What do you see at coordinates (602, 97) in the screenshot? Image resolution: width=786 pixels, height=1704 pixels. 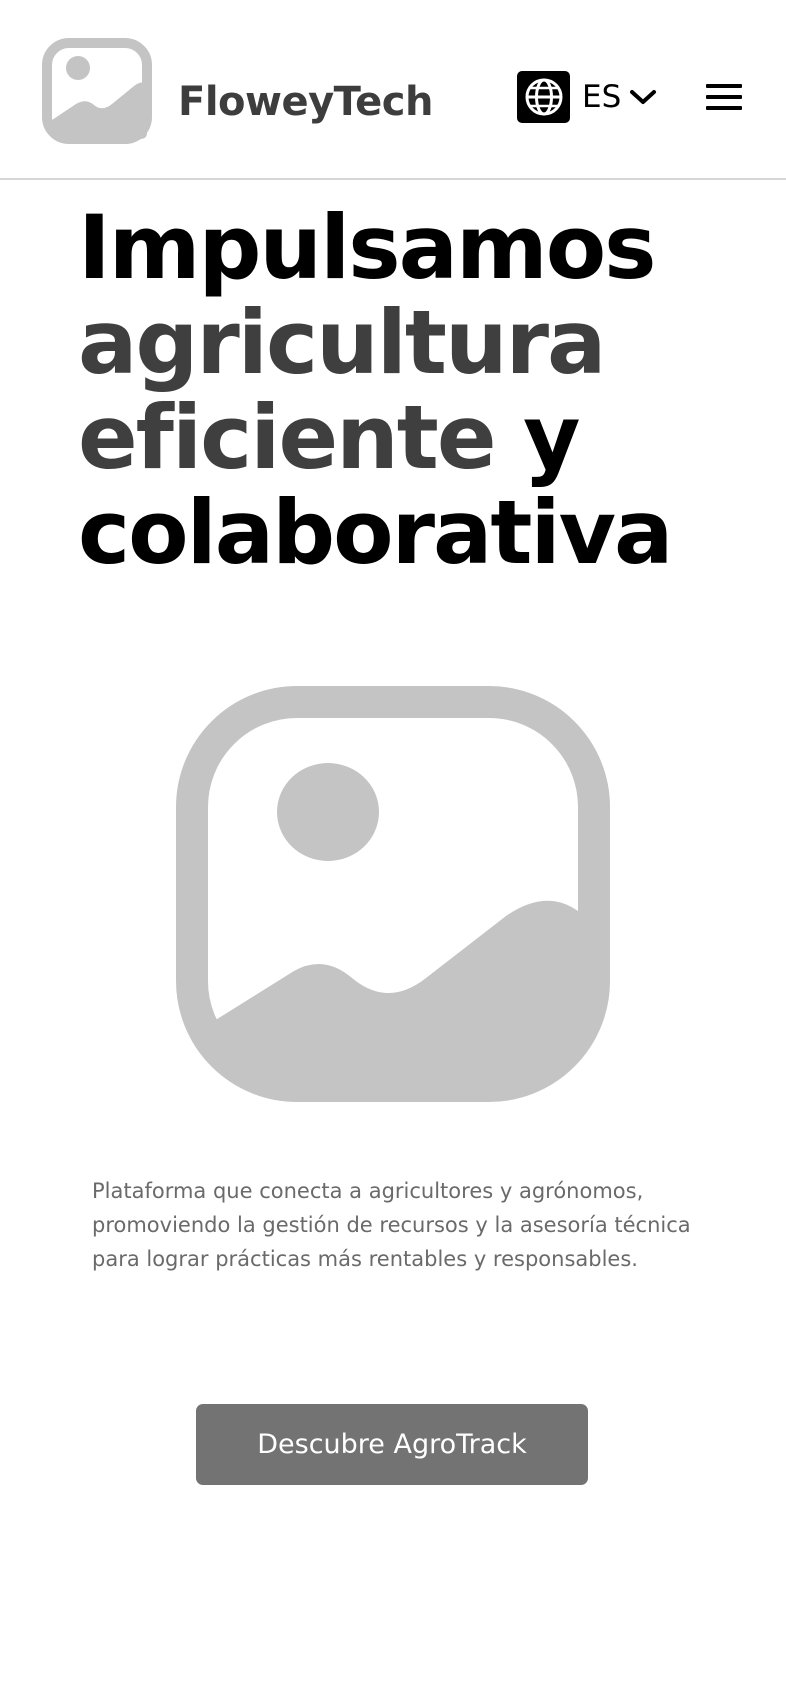 I see `language-code: ES` at bounding box center [602, 97].